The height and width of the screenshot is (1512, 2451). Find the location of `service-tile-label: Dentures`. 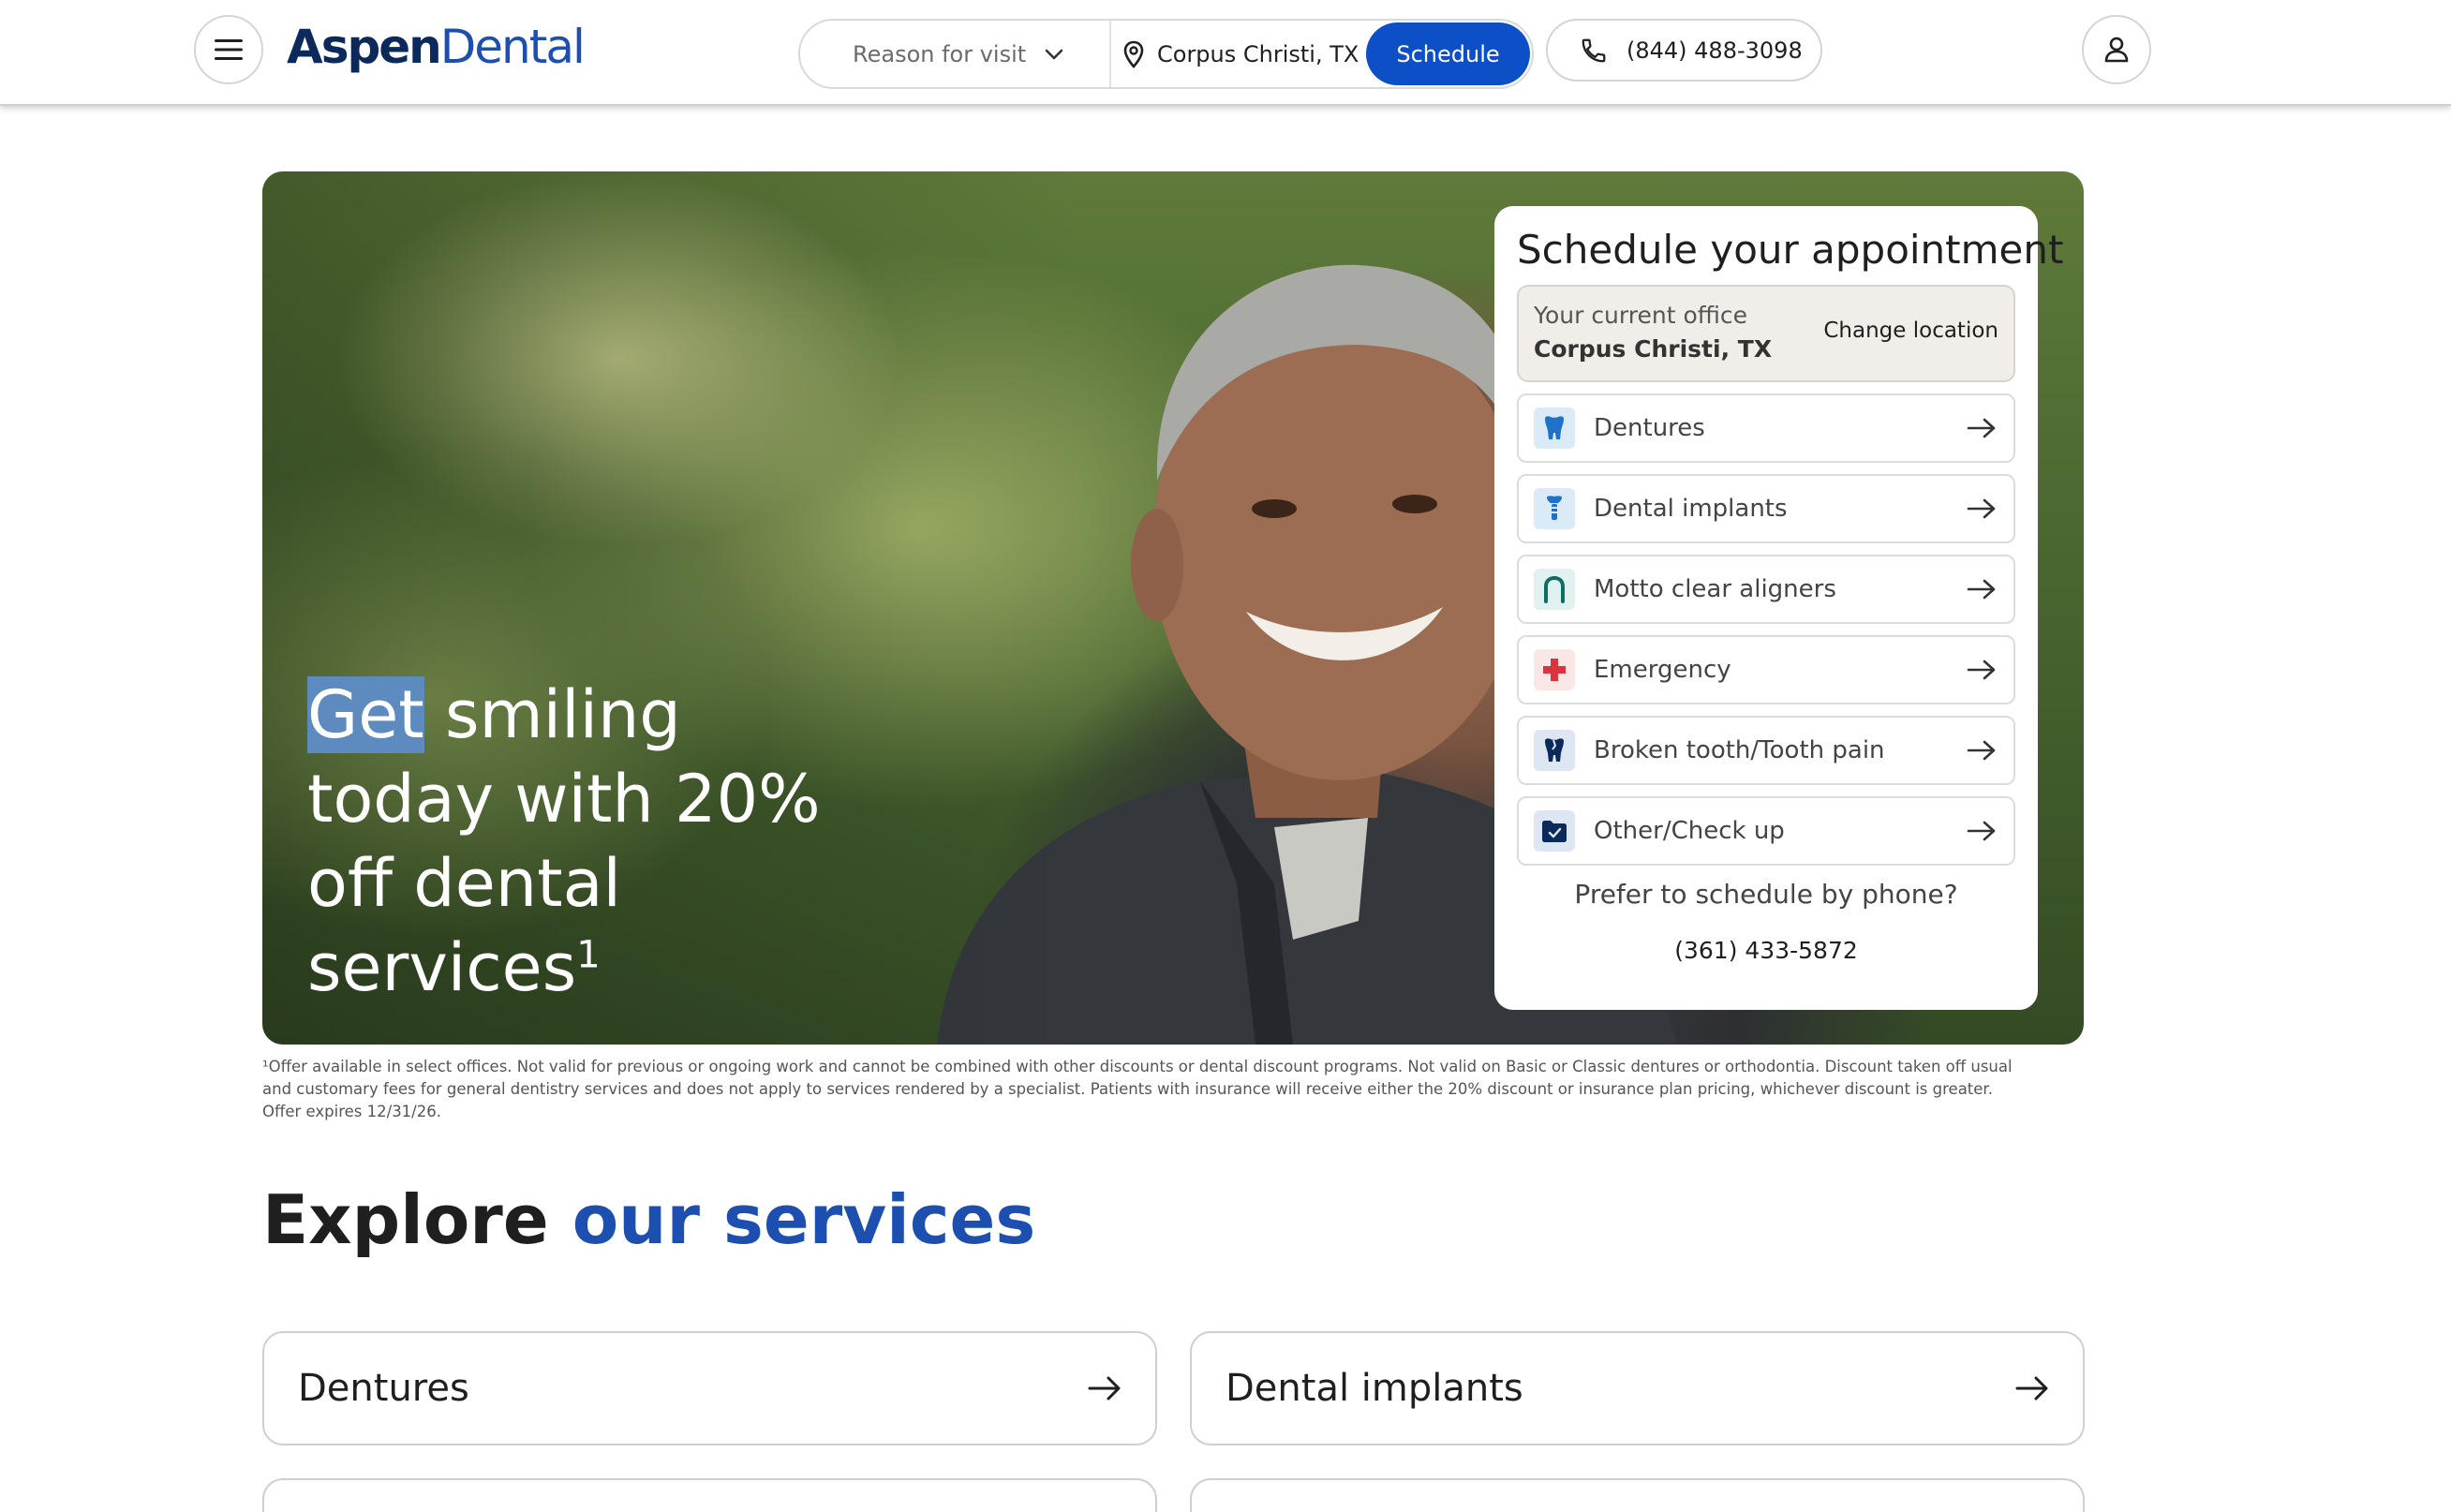

service-tile-label: Dentures is located at coordinates (383, 1388).